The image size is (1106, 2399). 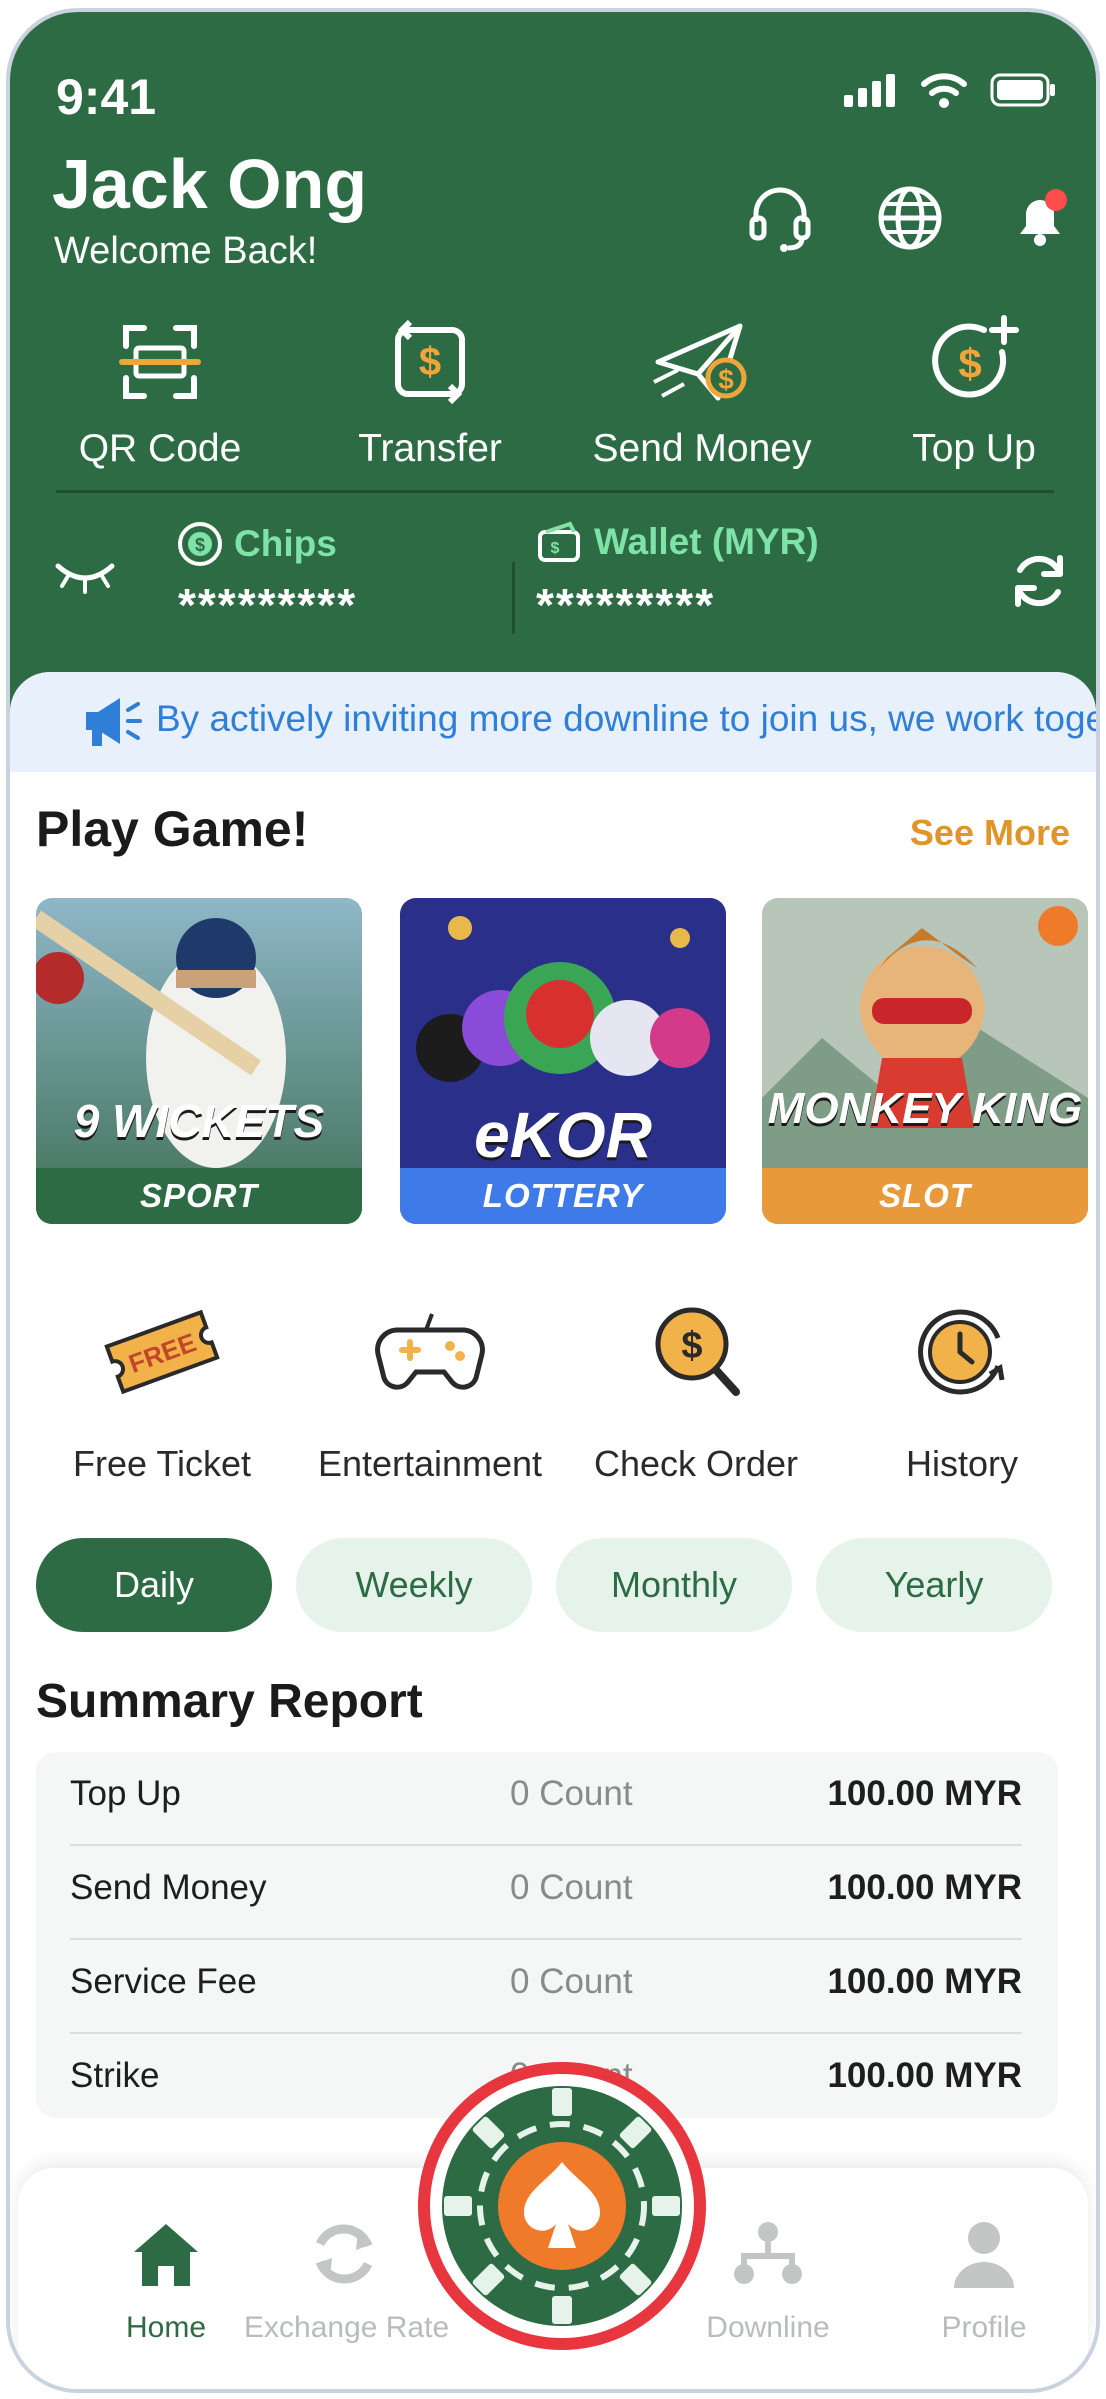 What do you see at coordinates (172, 829) in the screenshot?
I see `play-game-title: Play Game!` at bounding box center [172, 829].